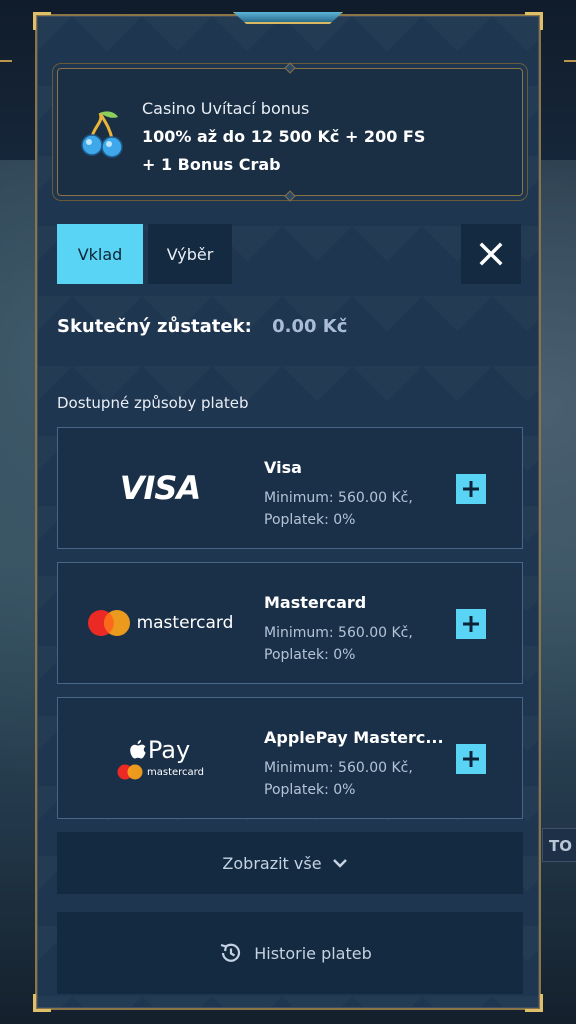 This screenshot has width=576, height=1024. What do you see at coordinates (226, 108) in the screenshot?
I see `bonus-title: Casino Uvítací bonus` at bounding box center [226, 108].